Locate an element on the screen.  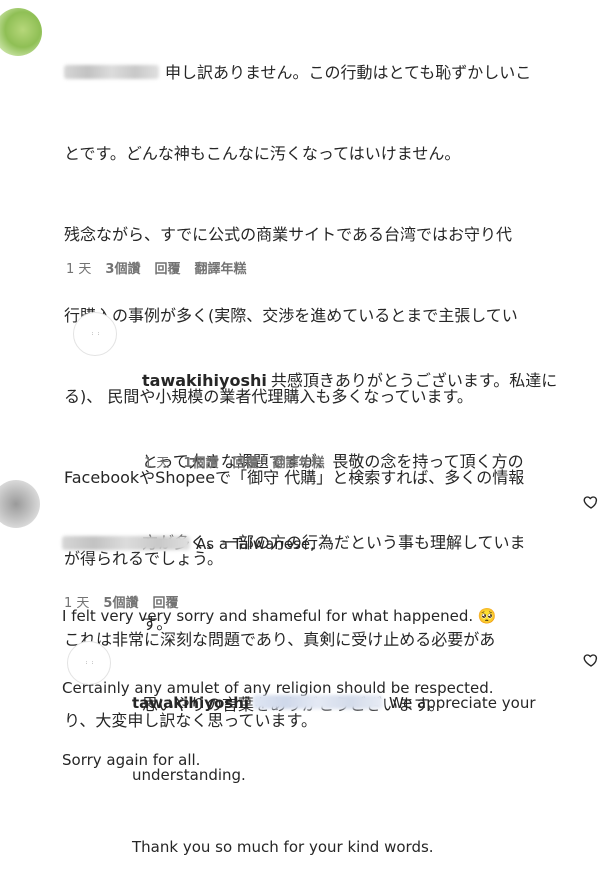
comment-4-line-3: Thank you so much for your kind words. is located at coordinates (283, 847).